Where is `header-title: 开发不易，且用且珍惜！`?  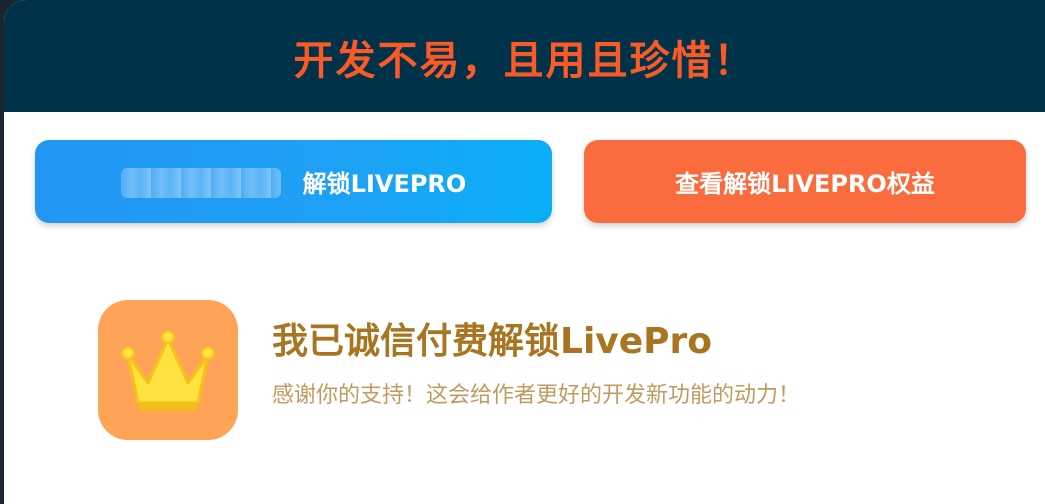
header-title: 开发不易，且用且珍惜！ is located at coordinates (524, 61).